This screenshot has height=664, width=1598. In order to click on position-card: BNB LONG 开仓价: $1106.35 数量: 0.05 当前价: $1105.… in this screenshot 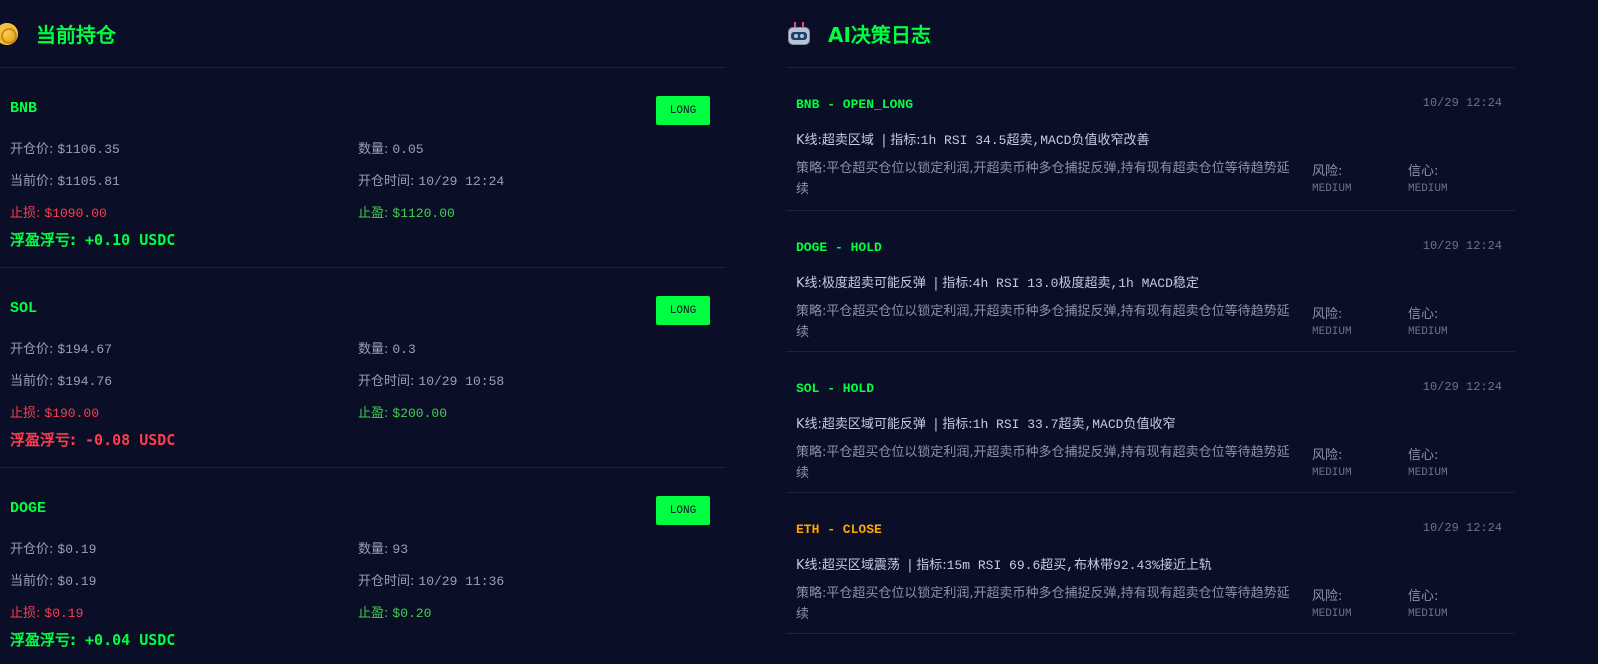, I will do `click(363, 168)`.